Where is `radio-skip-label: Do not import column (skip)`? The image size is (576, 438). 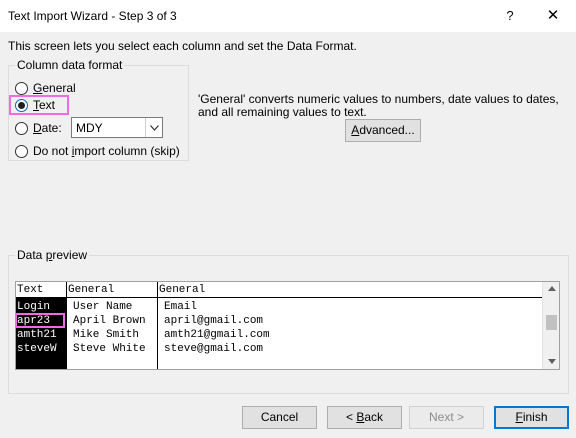 radio-skip-label: Do not import column (skip) is located at coordinates (106, 151).